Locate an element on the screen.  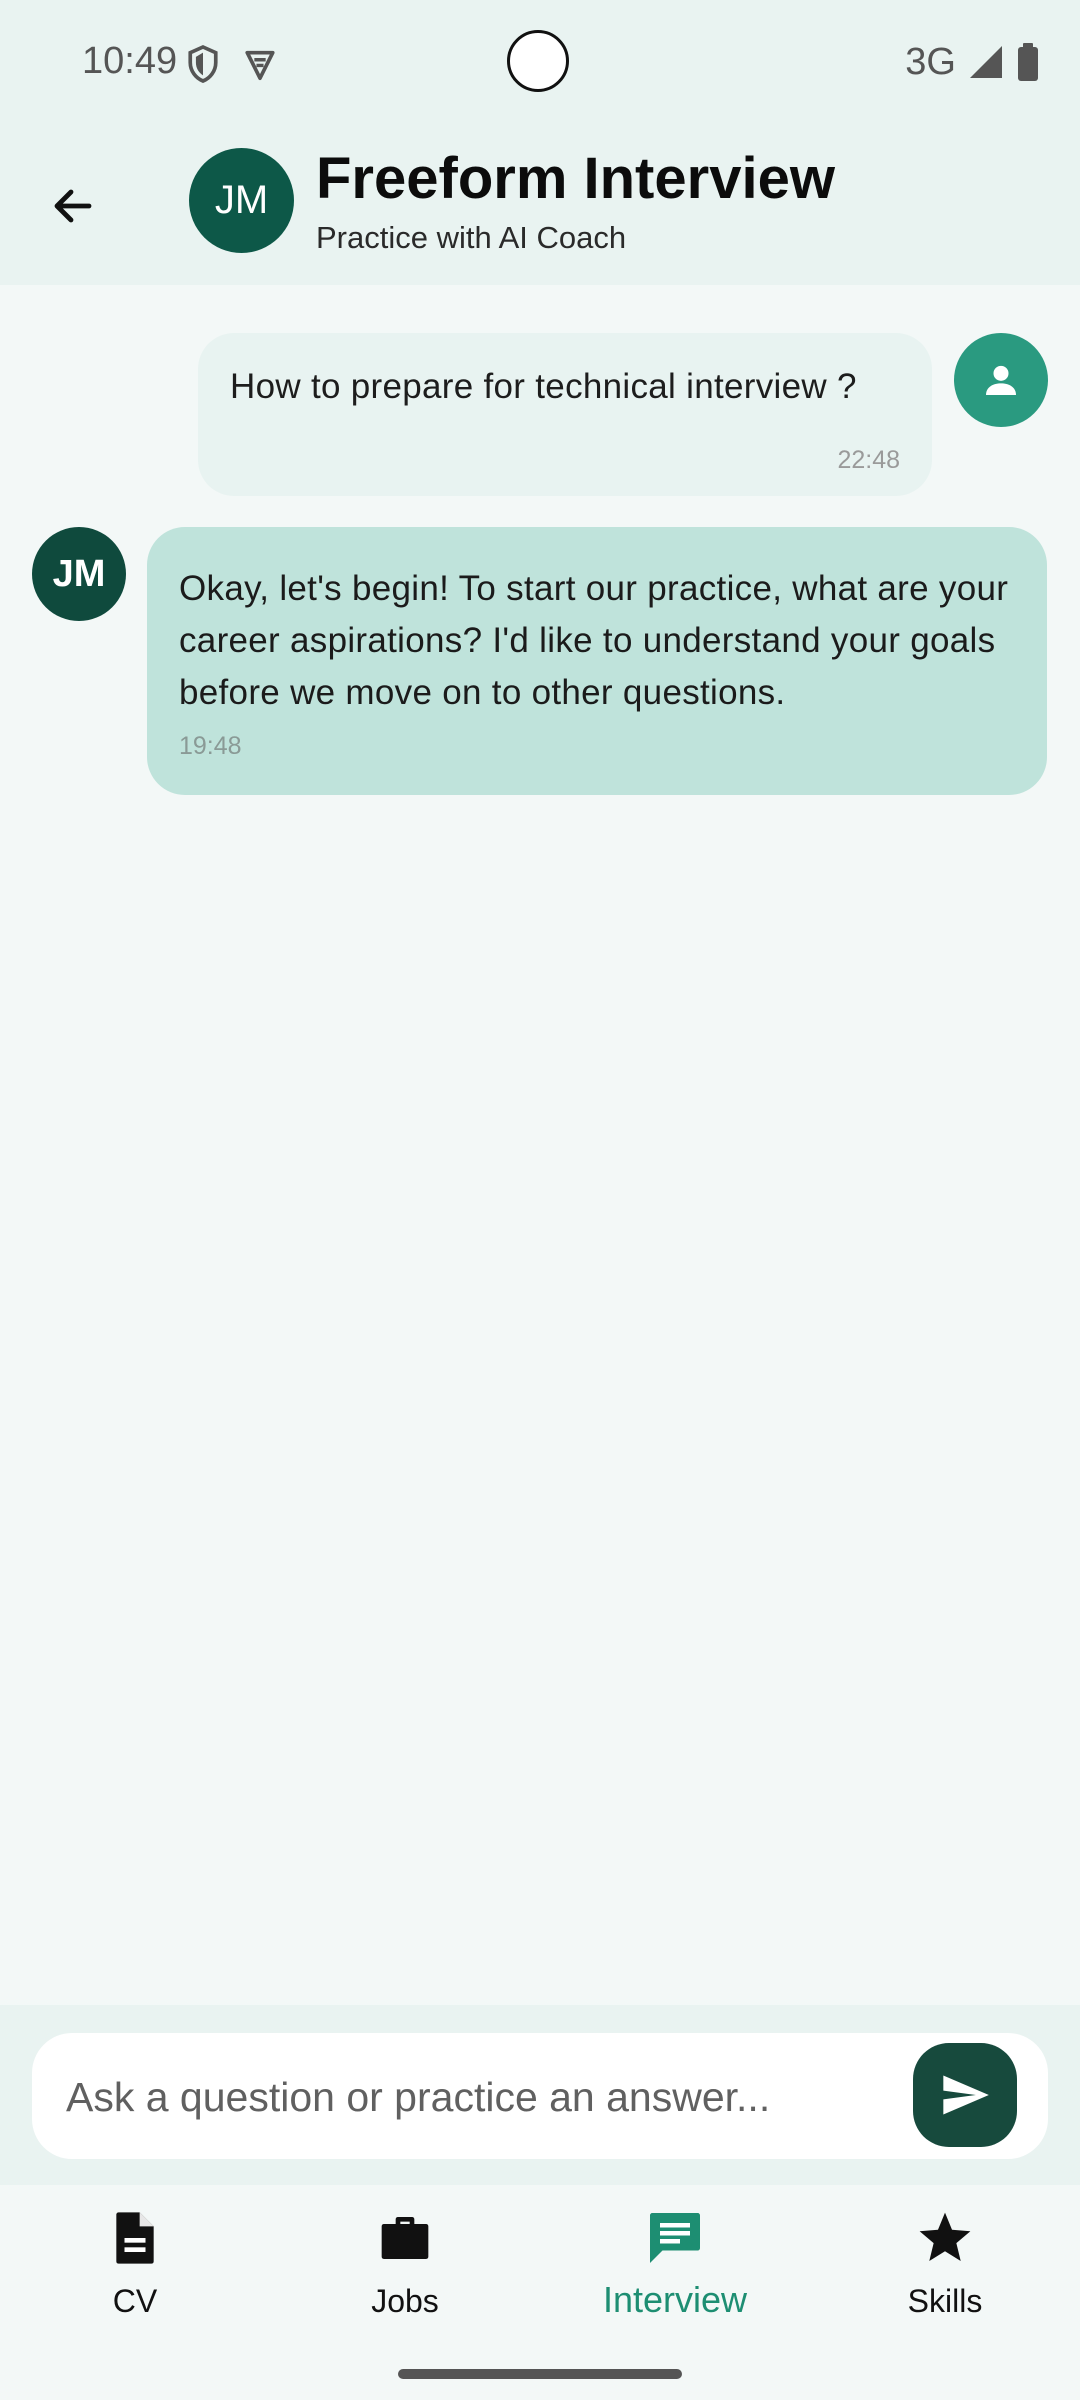
shield-icon is located at coordinates (203, 63).